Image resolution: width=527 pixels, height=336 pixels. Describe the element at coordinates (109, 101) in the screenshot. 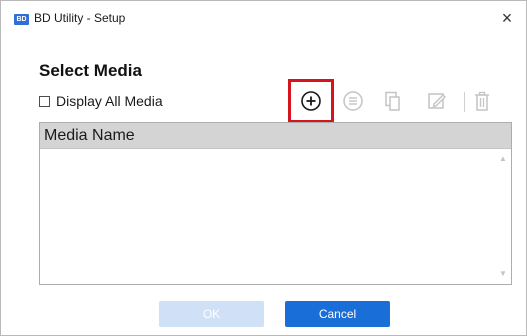

I see `display-all-media-label: Display All Media` at that location.